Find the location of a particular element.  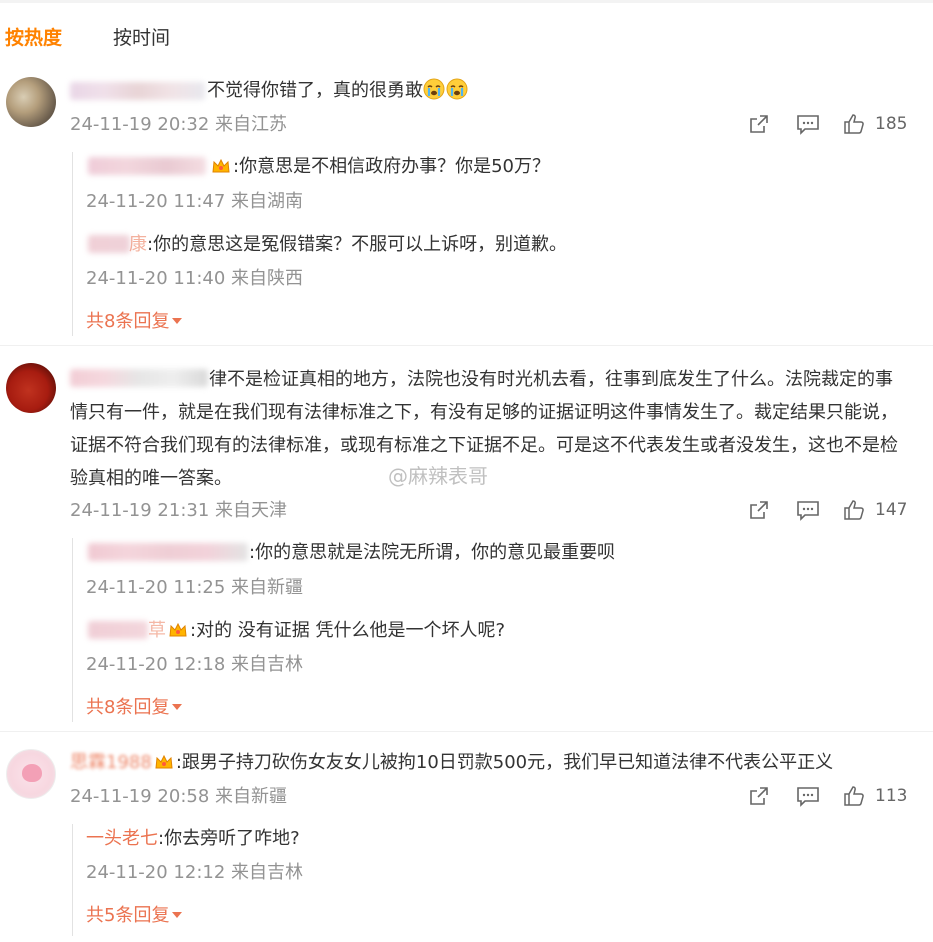

comment-meta: 24-11-19 20:58 来自新疆 is located at coordinates (179, 796).